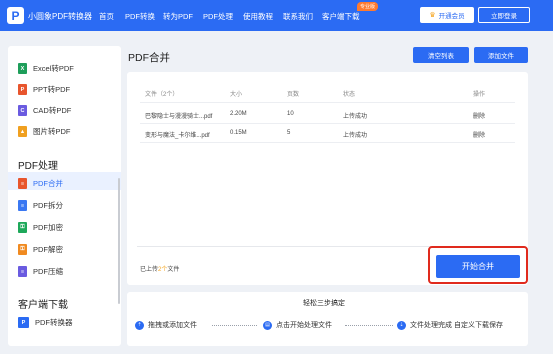  Describe the element at coordinates (23, 322) in the screenshot. I see `app-icon: P` at that location.